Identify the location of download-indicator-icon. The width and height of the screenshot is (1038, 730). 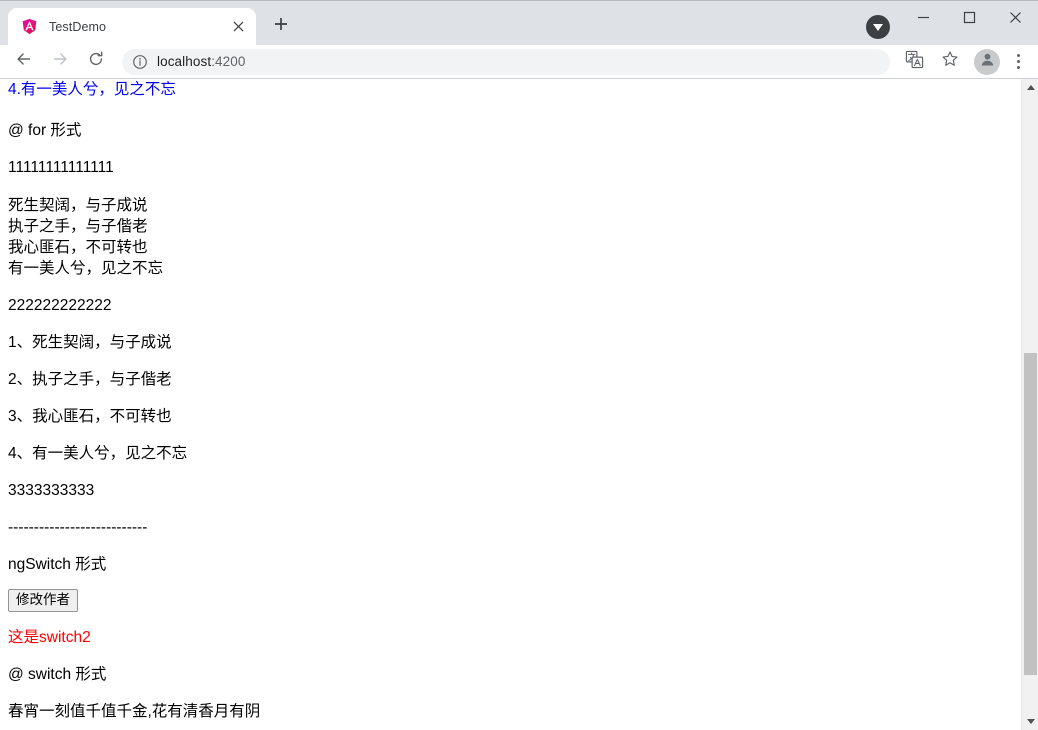
(878, 27).